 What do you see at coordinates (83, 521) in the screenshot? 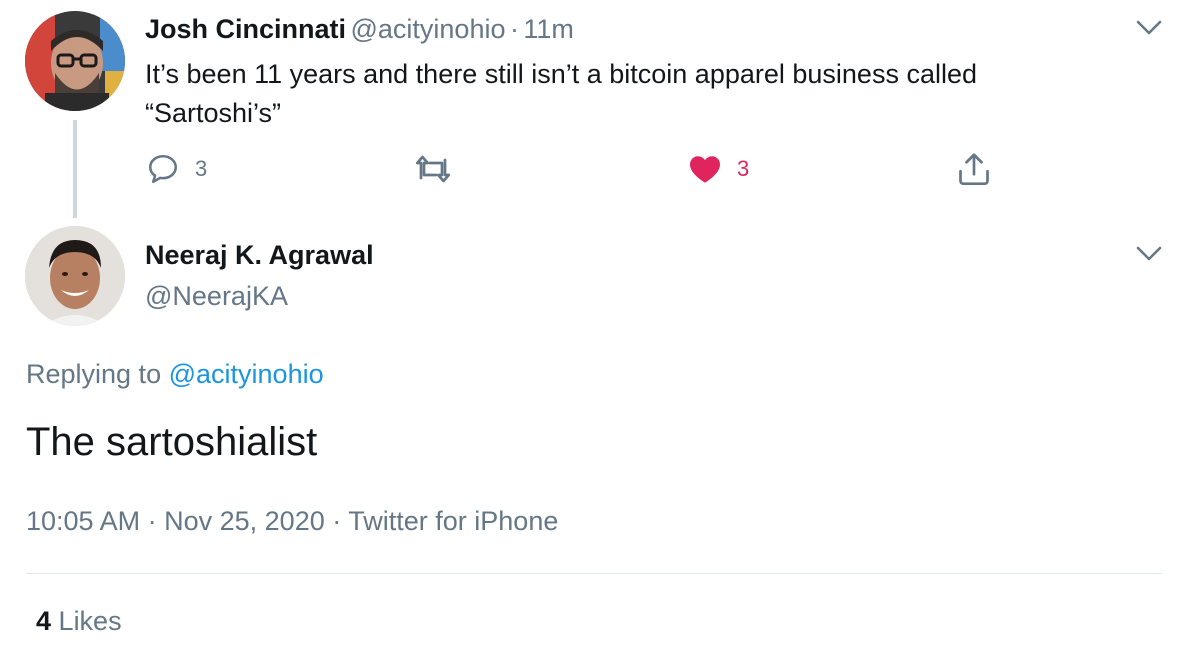
I see `tweet2-time: 10:05 AM` at bounding box center [83, 521].